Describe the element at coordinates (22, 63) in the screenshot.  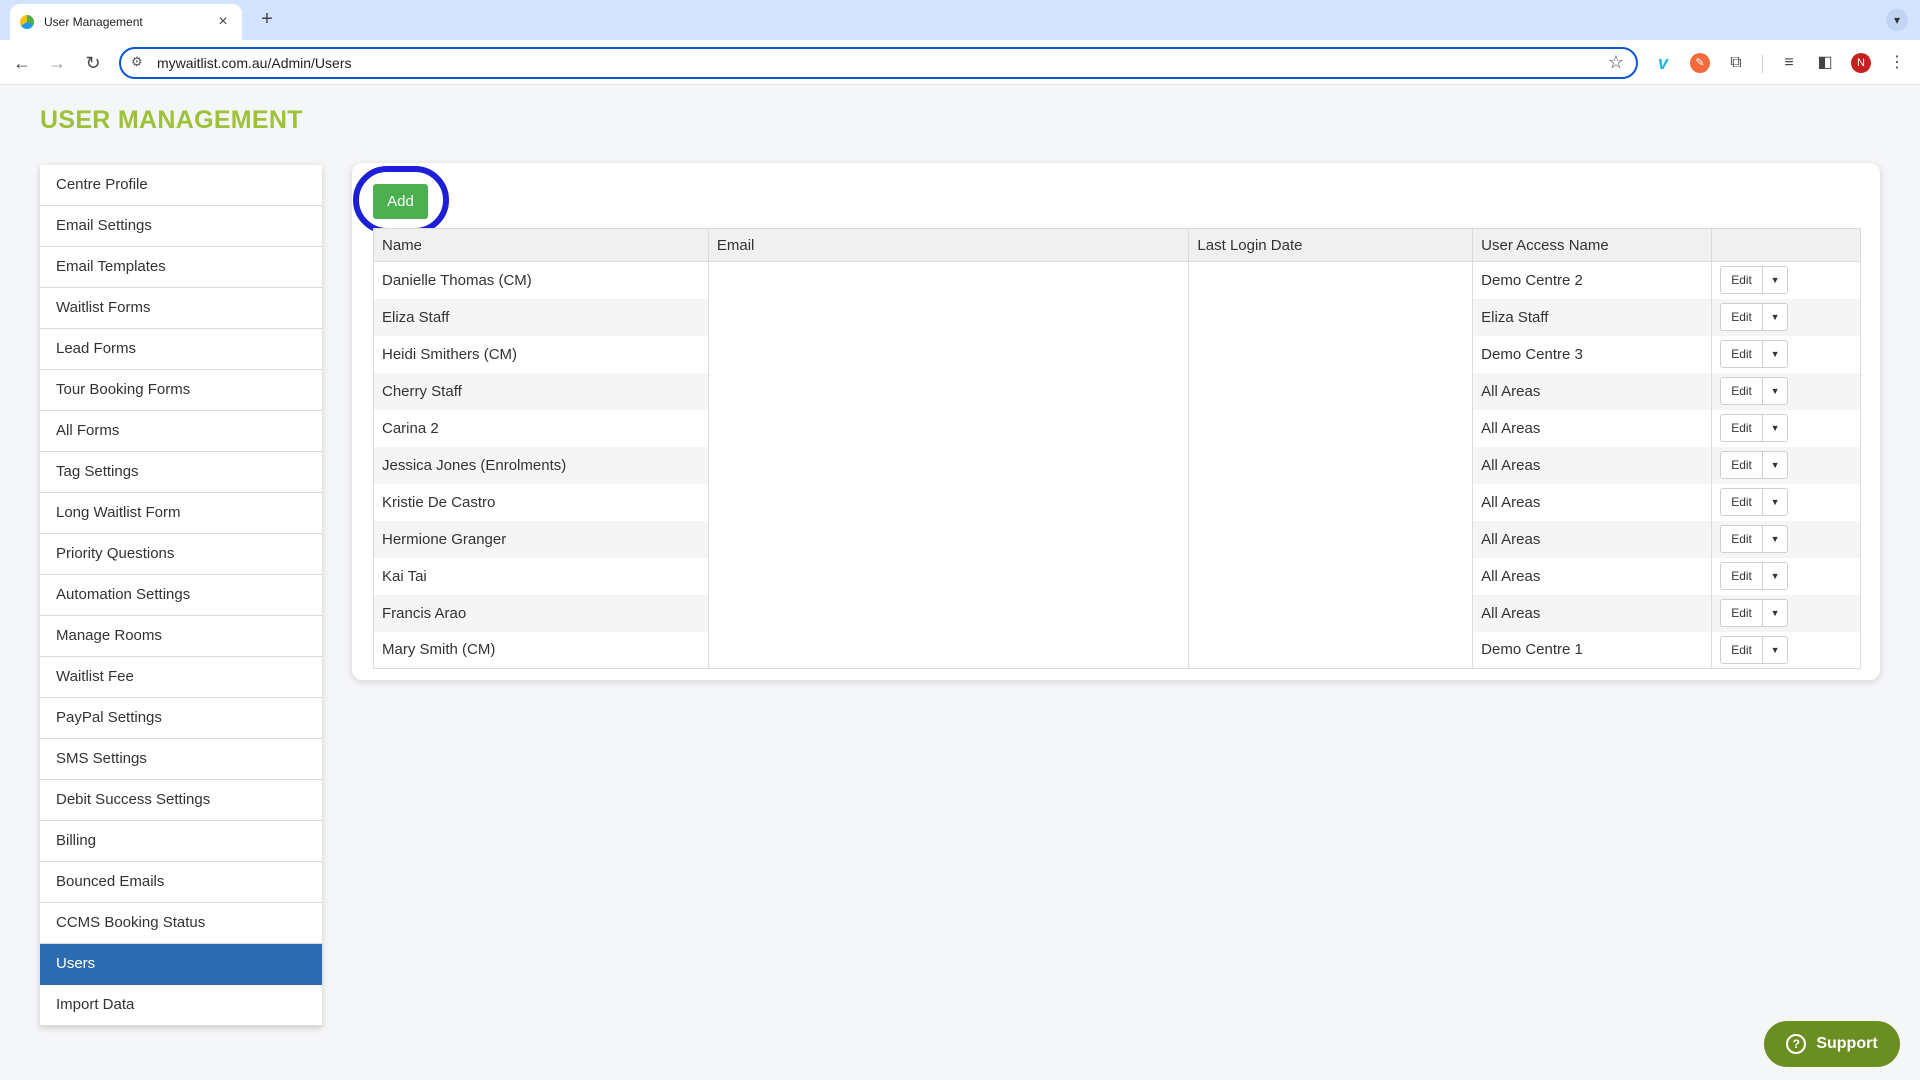
I see `back-arrow-icon: ←` at that location.